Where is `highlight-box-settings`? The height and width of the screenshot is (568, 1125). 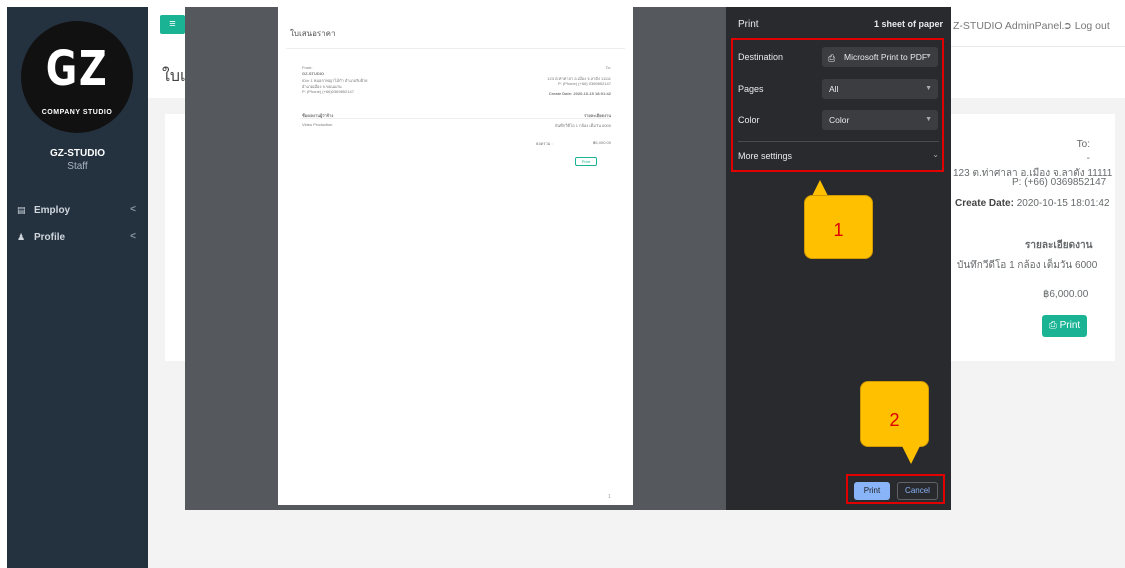
highlight-box-settings is located at coordinates (837, 105).